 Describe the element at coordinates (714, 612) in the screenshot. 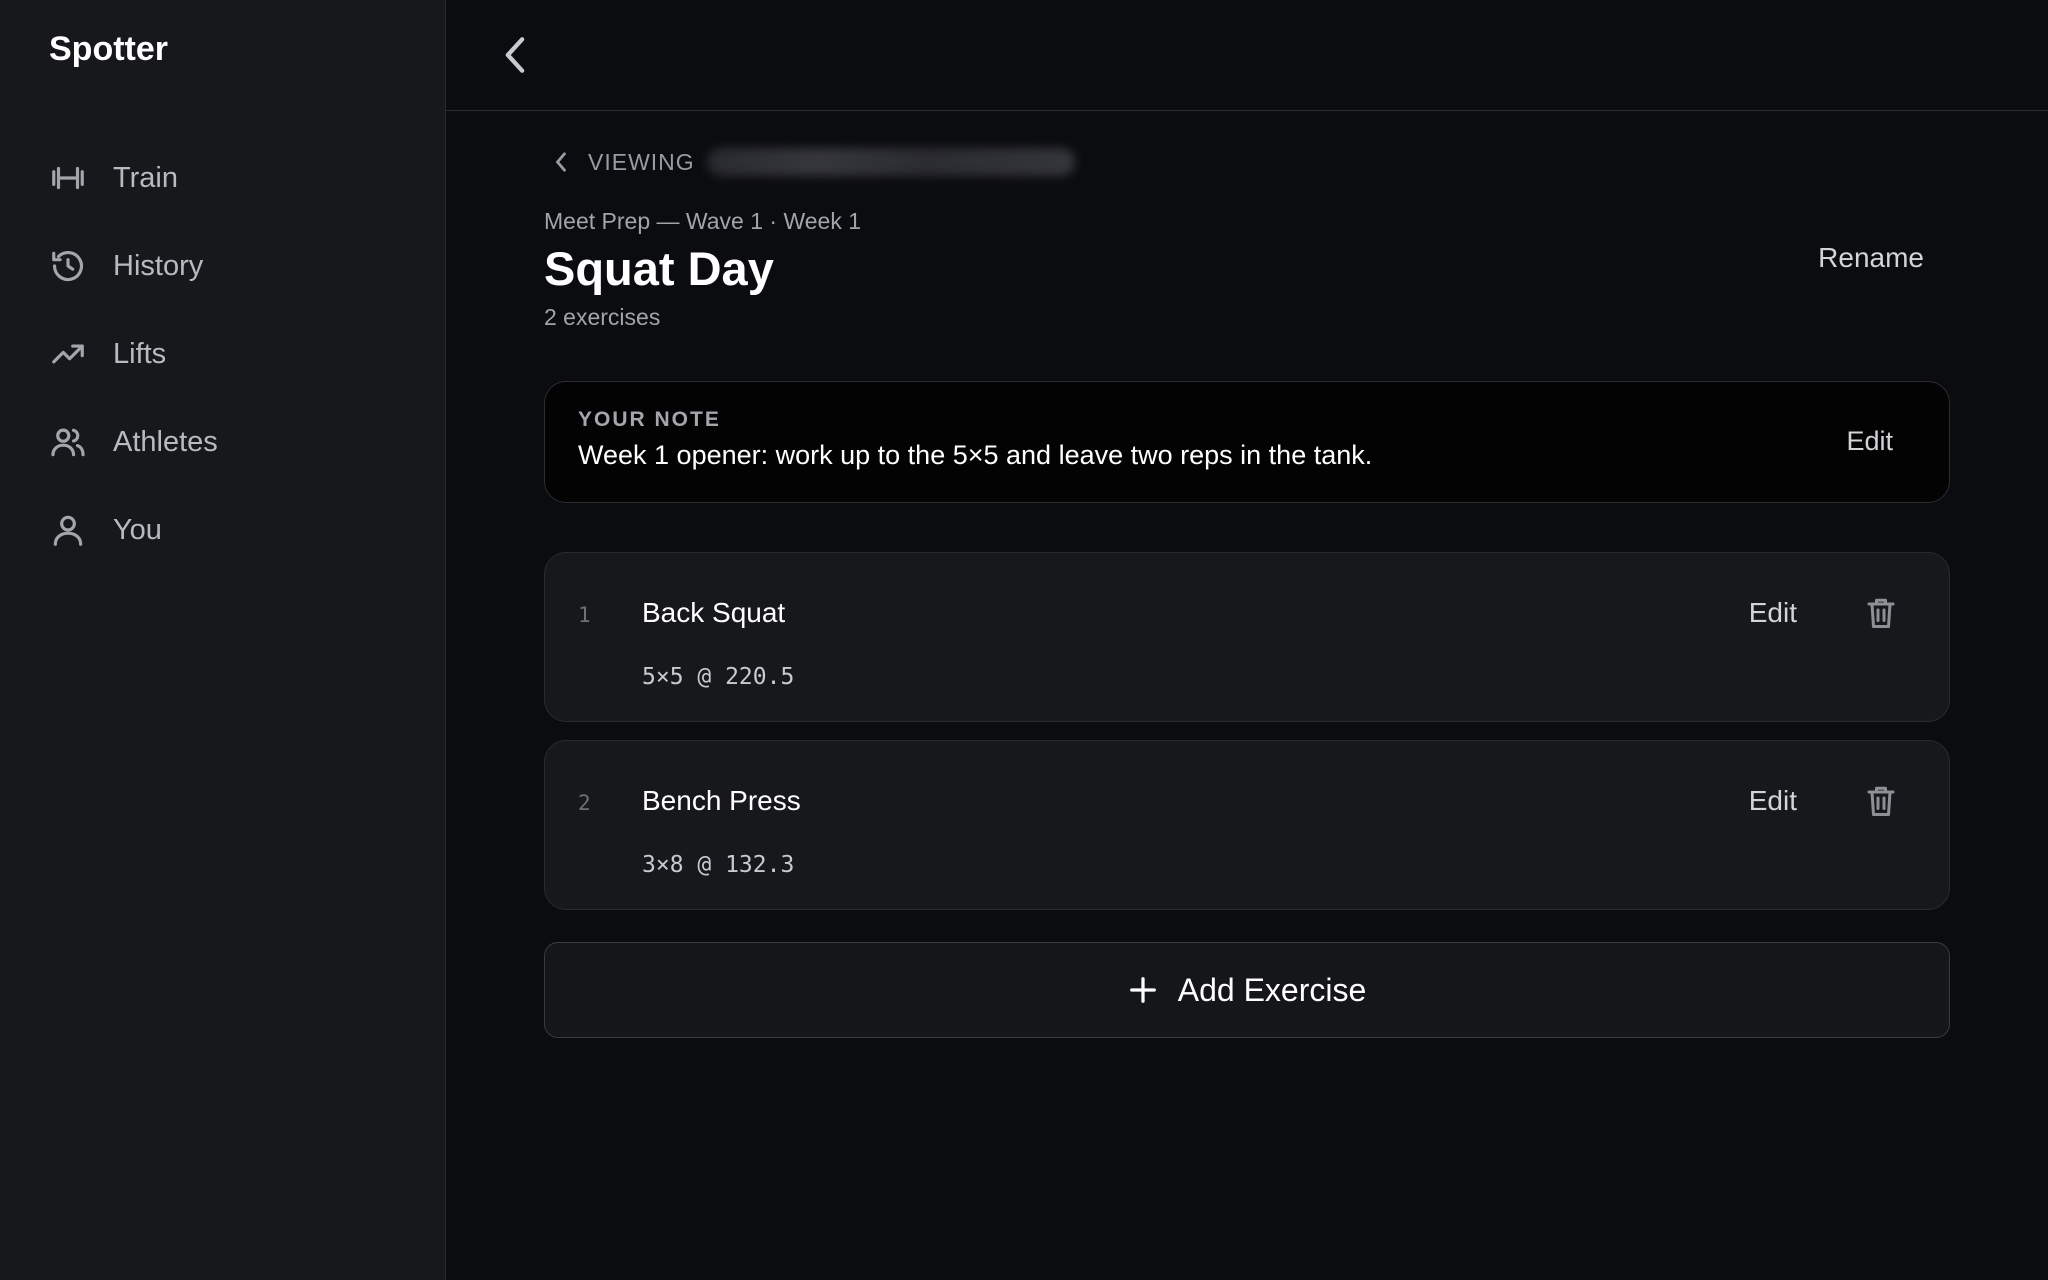

I see `exercise-name: Back Squat` at that location.